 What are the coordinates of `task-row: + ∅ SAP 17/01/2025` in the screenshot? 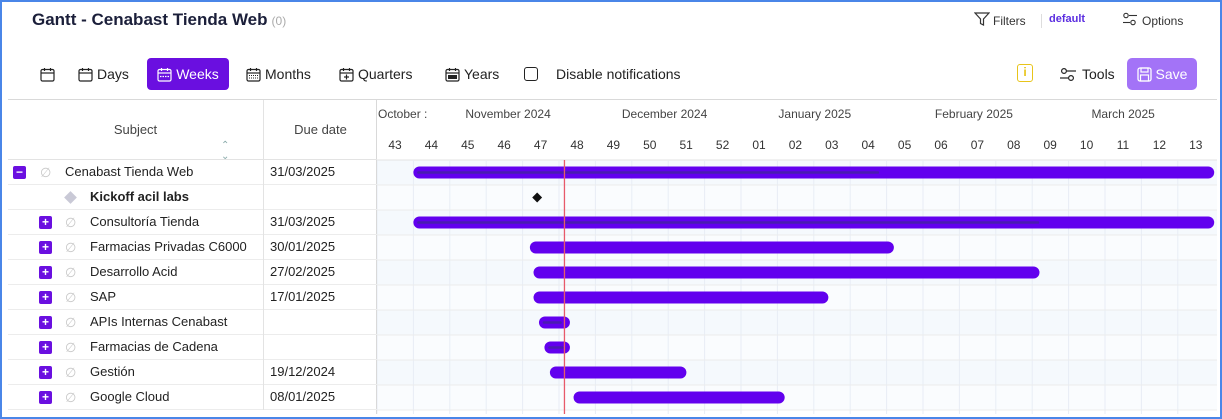 It's located at (192, 297).